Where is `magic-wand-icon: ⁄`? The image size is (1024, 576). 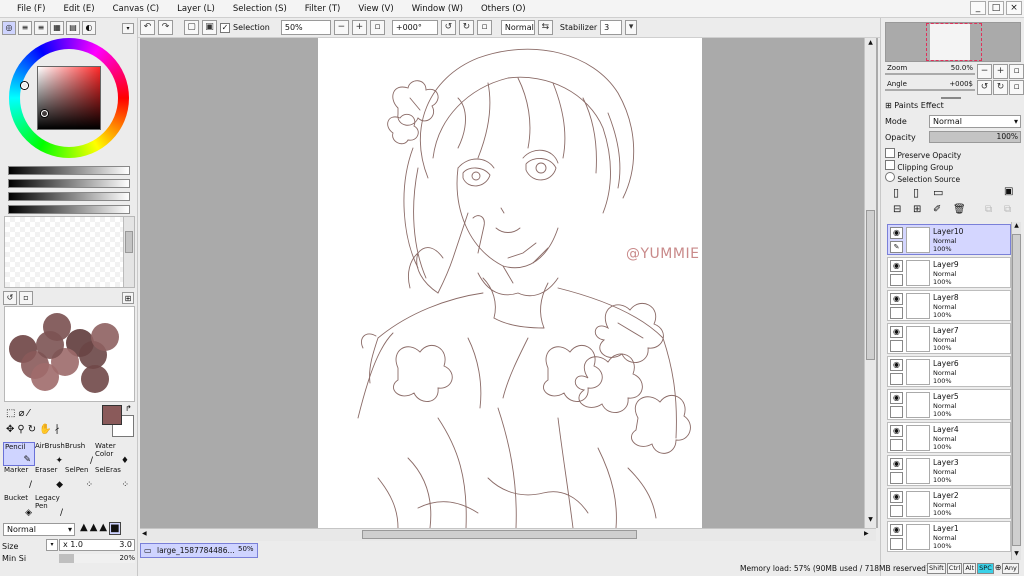 magic-wand-icon: ⁄ is located at coordinates (28, 413).